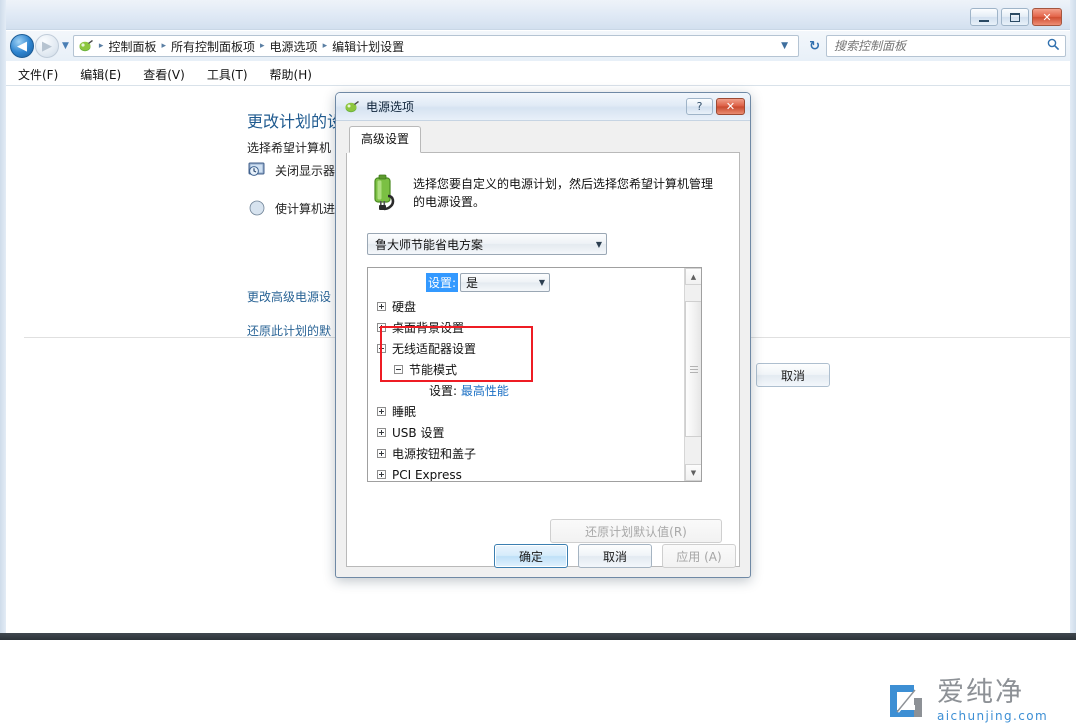 The width and height of the screenshot is (1076, 726). I want to click on tree-item-pci-express: PCI Express, so click(534, 473).